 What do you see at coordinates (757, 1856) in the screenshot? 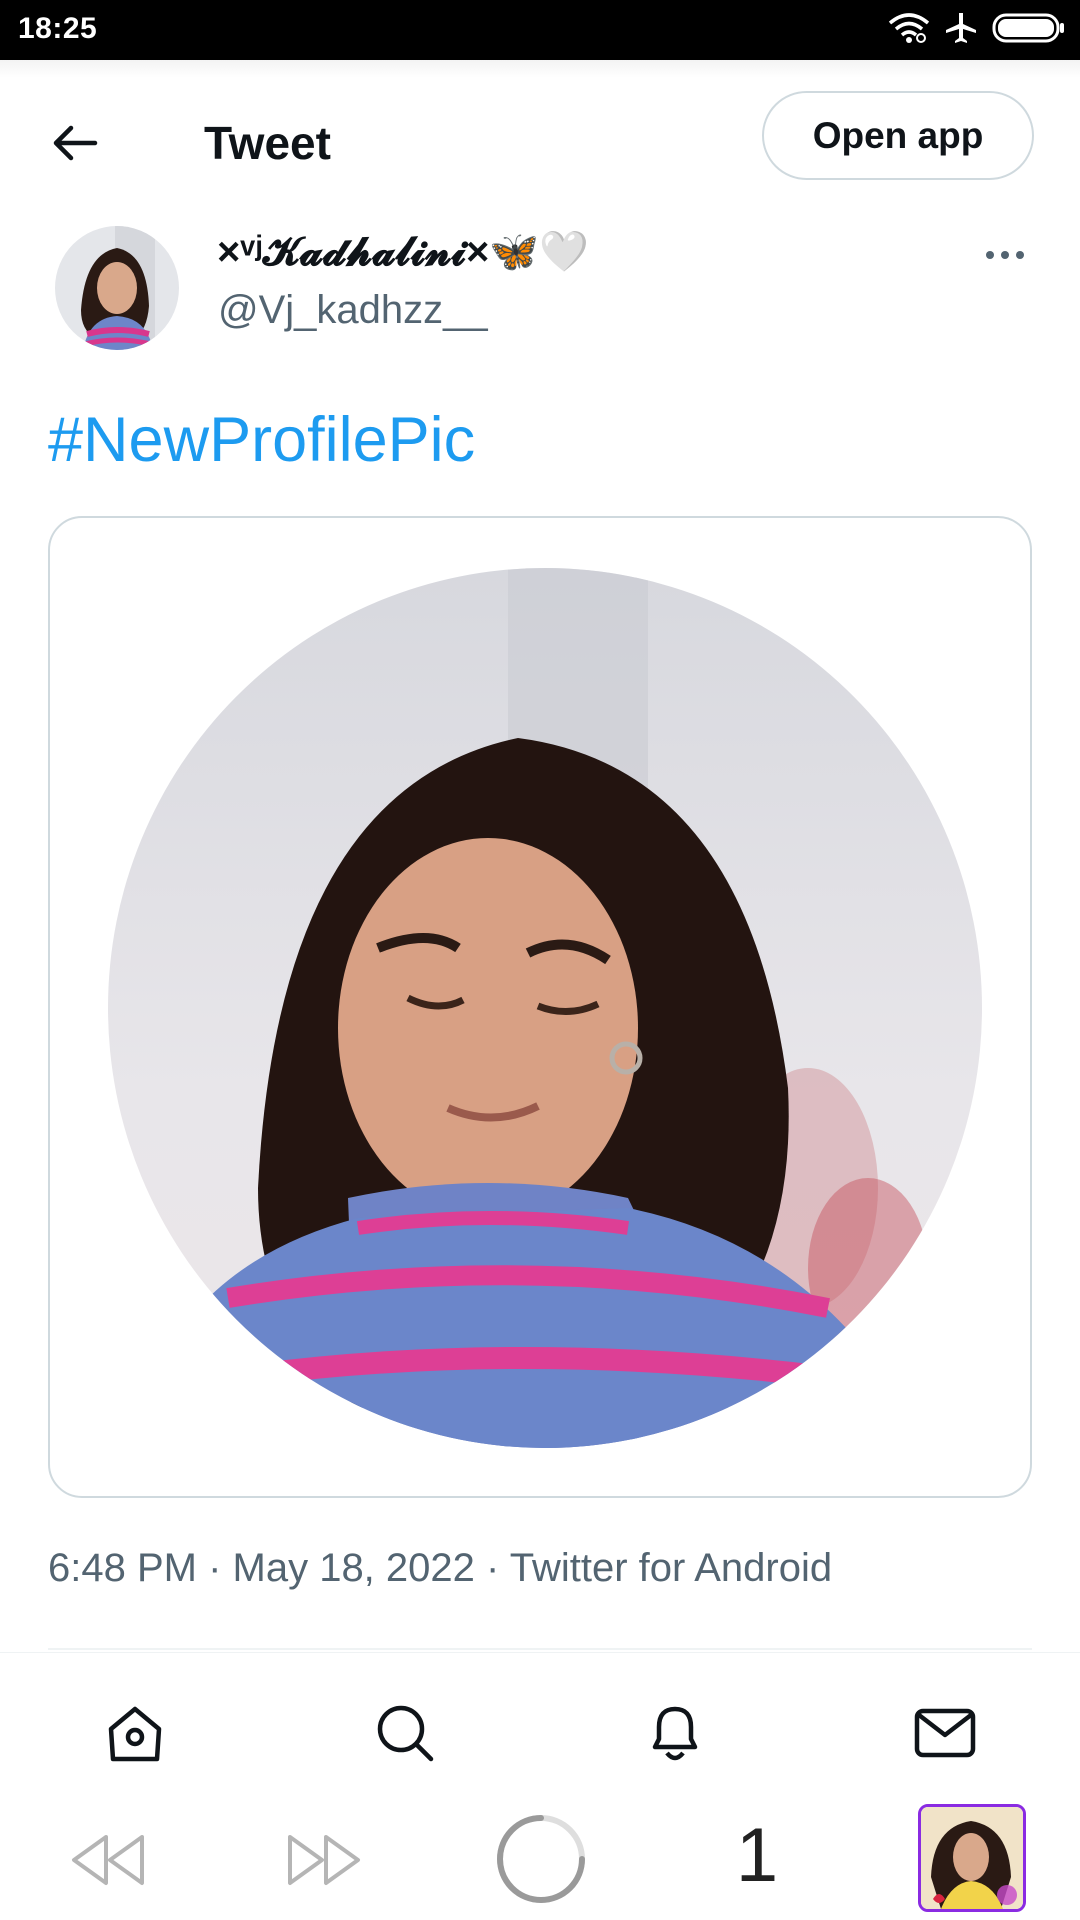
I see `tab-count: 1` at bounding box center [757, 1856].